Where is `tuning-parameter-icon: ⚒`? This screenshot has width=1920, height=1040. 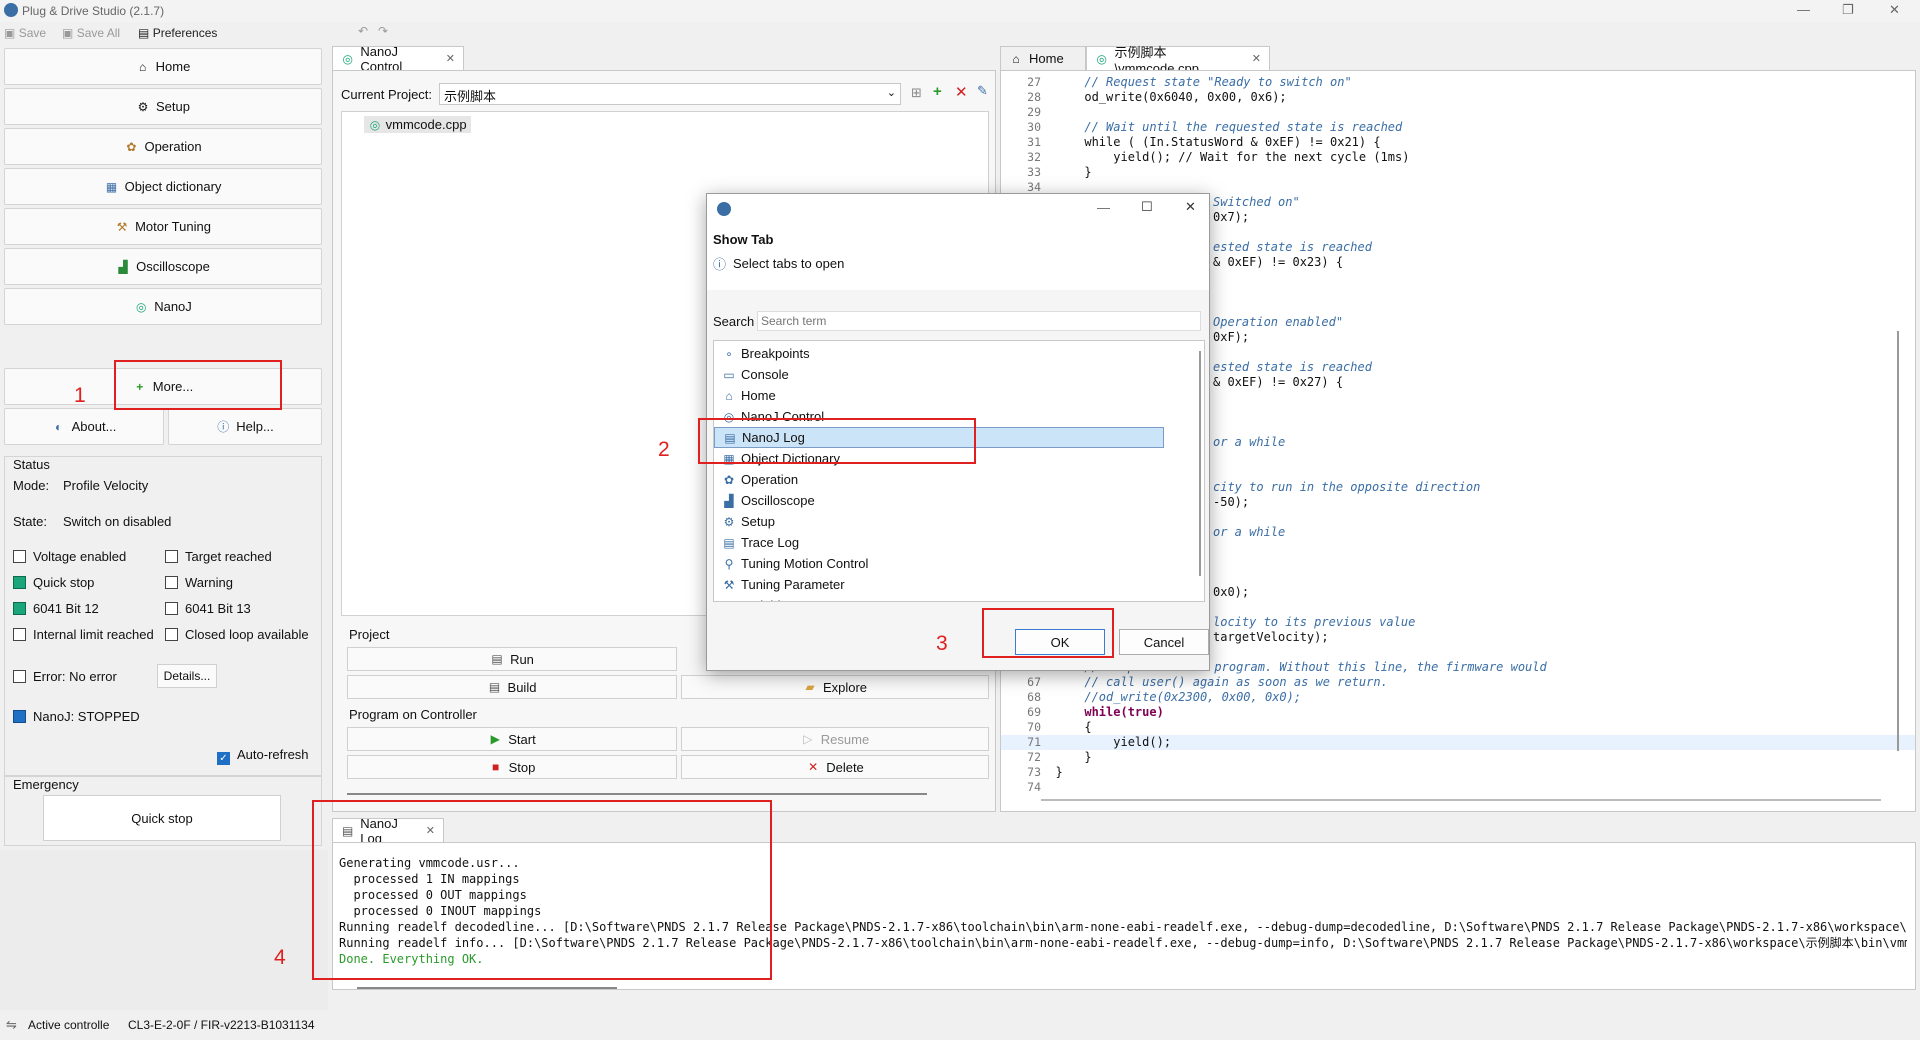
tuning-parameter-icon: ⚒ is located at coordinates (729, 584).